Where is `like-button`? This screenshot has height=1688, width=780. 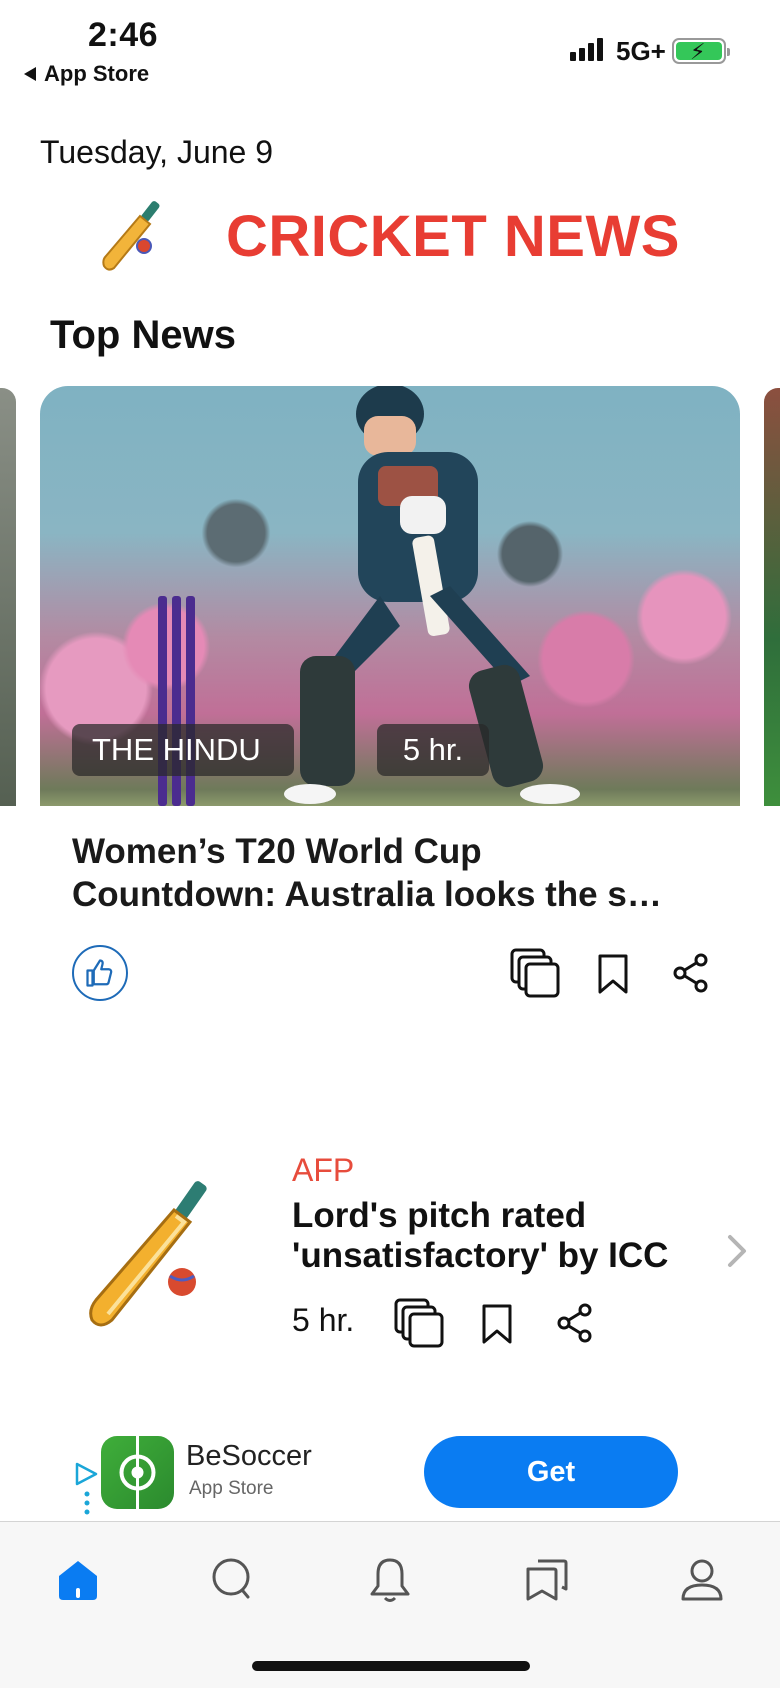
like-button is located at coordinates (100, 973).